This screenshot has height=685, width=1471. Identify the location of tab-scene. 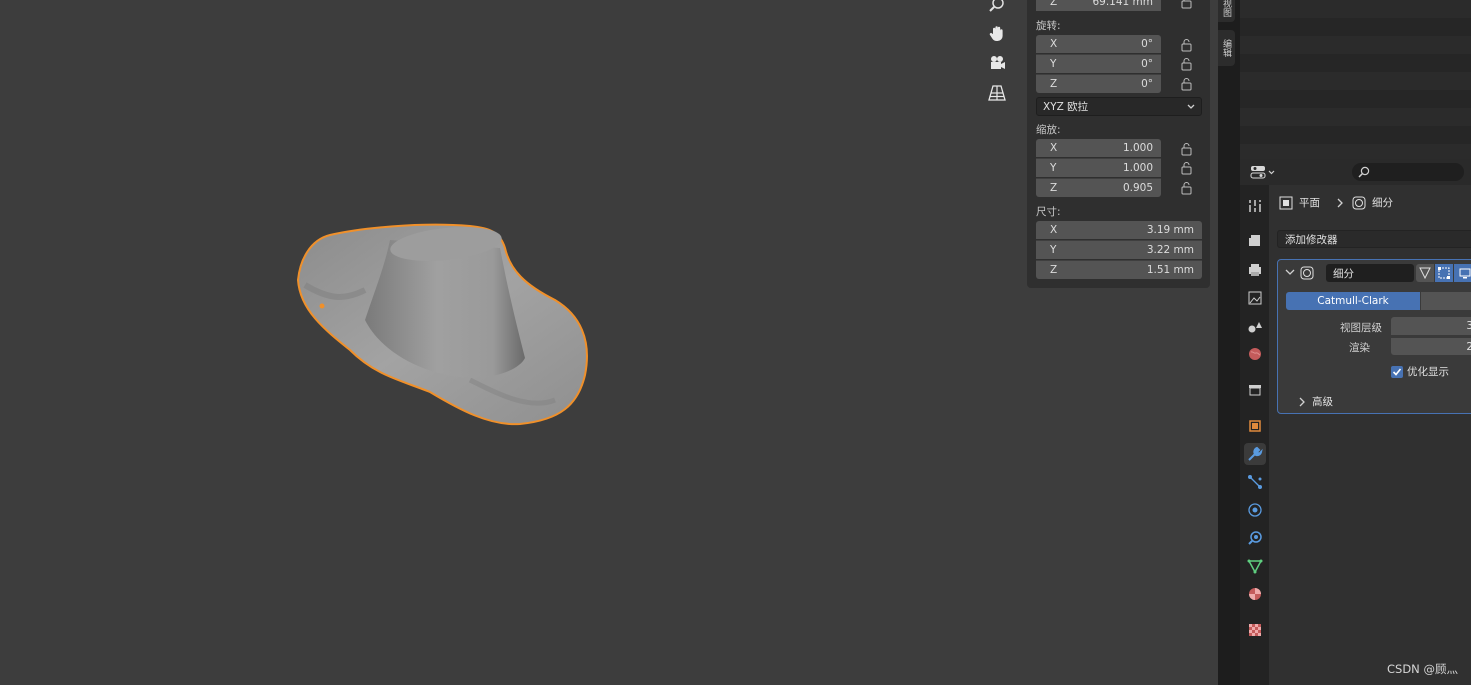
(1255, 326).